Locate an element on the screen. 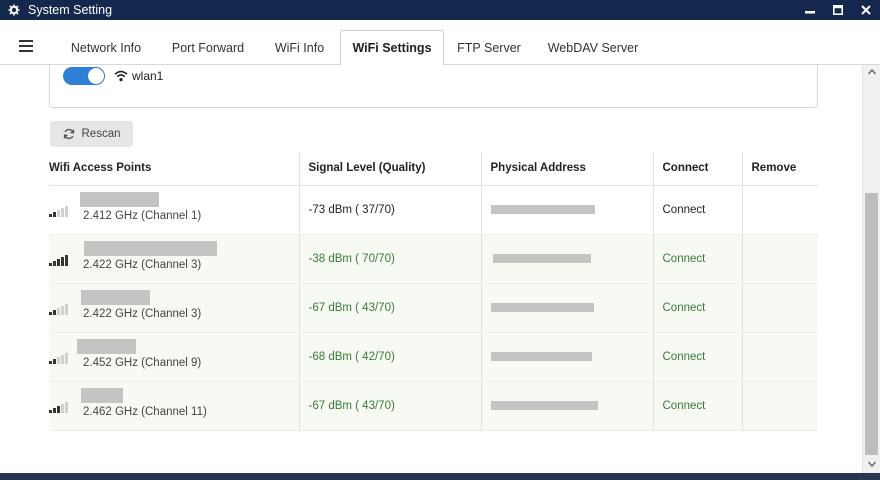 This screenshot has height=480, width=880. tab-ftp-server: FTP Server is located at coordinates (489, 48).